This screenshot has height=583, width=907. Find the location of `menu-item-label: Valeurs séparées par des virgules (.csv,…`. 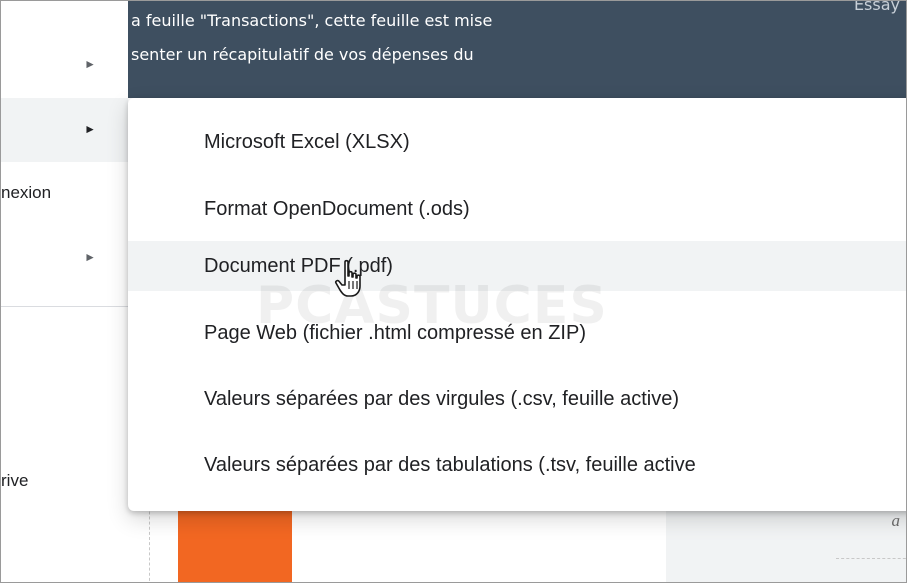

menu-item-label: Valeurs séparées par des virgules (.csv,… is located at coordinates (442, 399).